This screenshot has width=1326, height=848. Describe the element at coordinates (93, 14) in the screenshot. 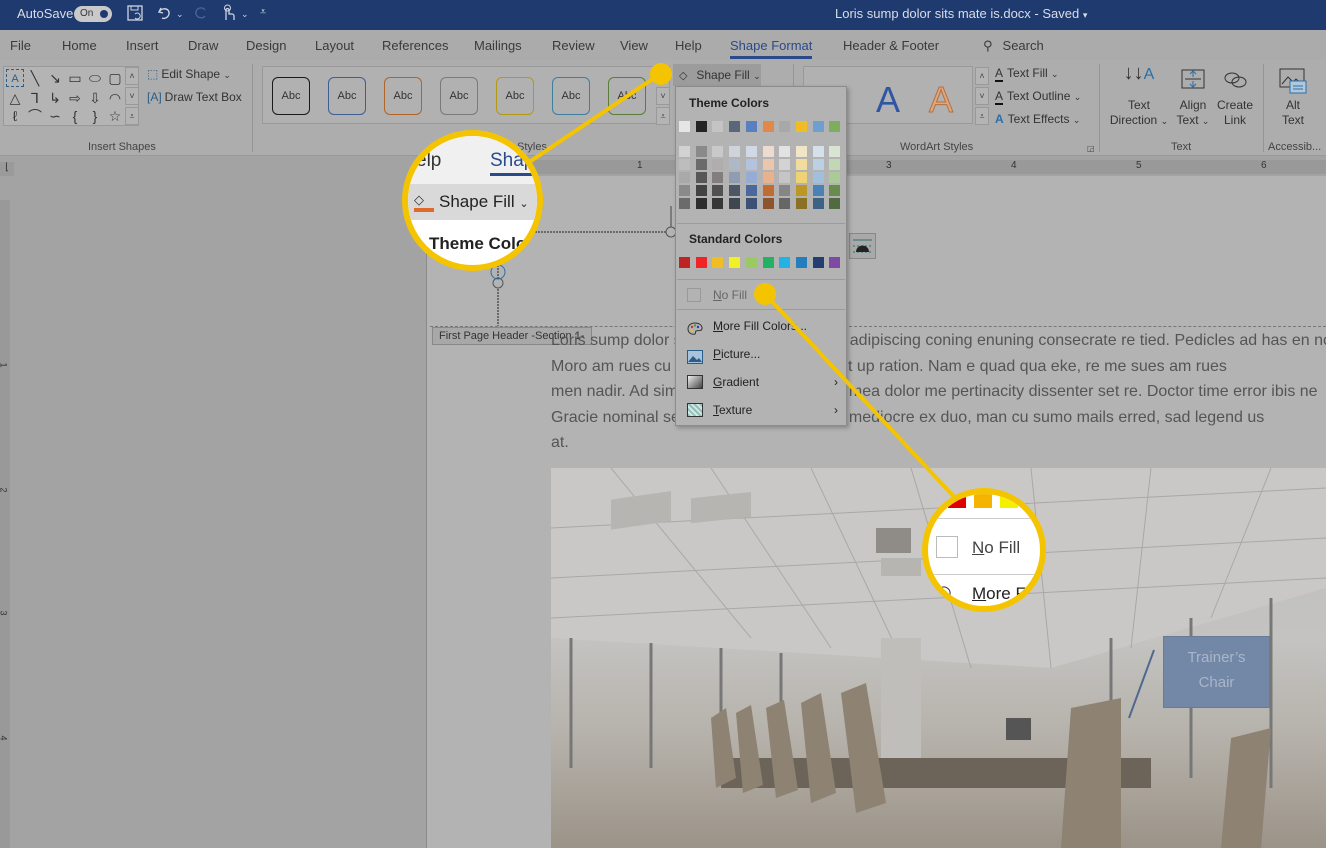

I see `autosave-toggle: On` at that location.